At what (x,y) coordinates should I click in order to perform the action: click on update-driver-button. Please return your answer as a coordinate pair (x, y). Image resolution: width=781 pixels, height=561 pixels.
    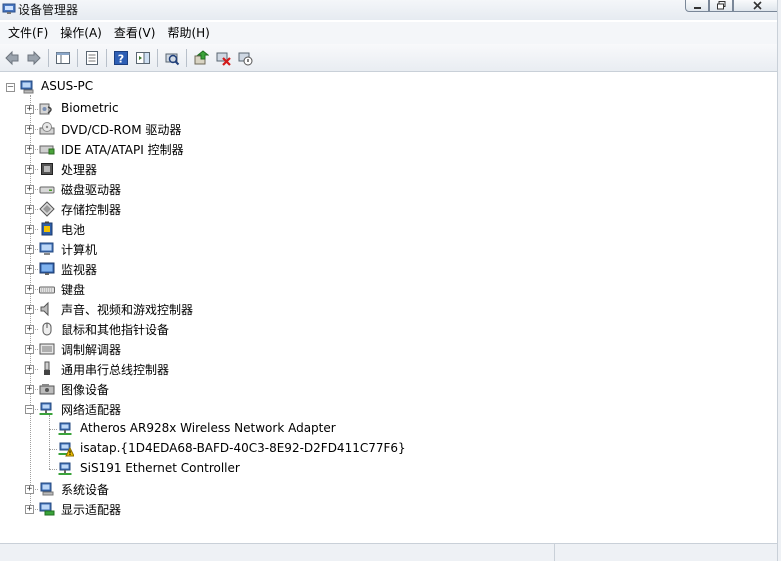
    Looking at the image, I should click on (201, 58).